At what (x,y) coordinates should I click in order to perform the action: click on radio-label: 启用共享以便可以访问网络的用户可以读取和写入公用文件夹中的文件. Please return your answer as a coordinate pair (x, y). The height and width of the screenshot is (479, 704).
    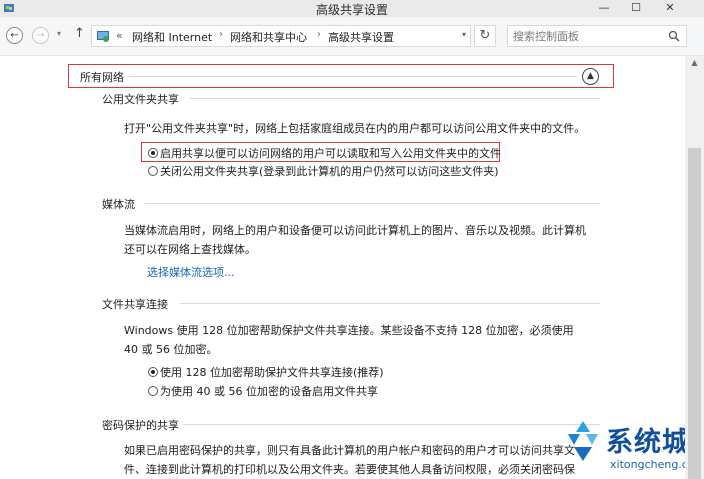
    Looking at the image, I should click on (330, 153).